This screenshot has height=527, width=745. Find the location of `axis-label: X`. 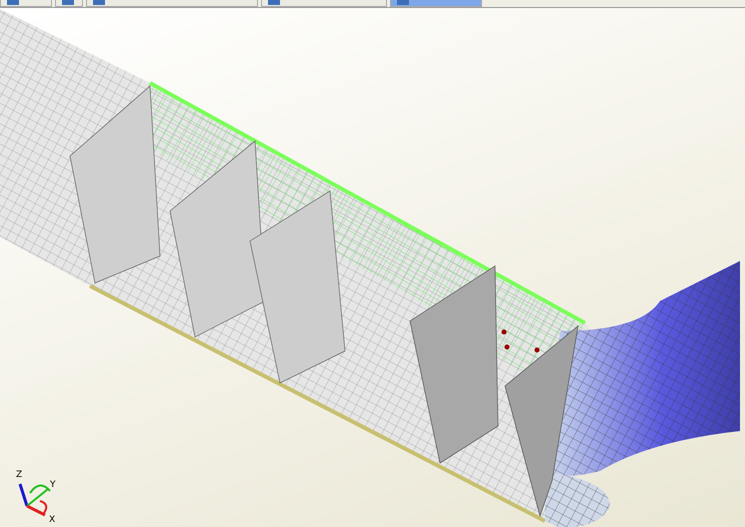

axis-label: X is located at coordinates (52, 520).